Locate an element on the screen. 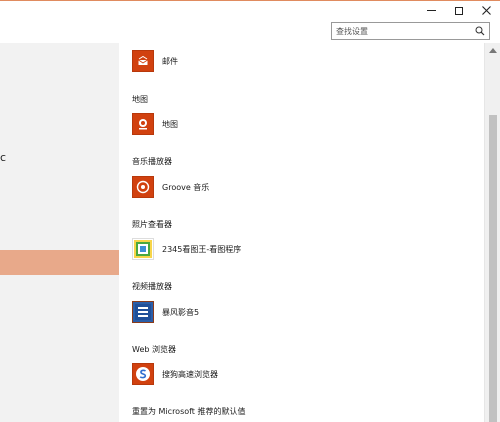 The width and height of the screenshot is (500, 422). reset-defaults-label: 重置为 Microsoft 推荐的默认值 is located at coordinates (189, 411).